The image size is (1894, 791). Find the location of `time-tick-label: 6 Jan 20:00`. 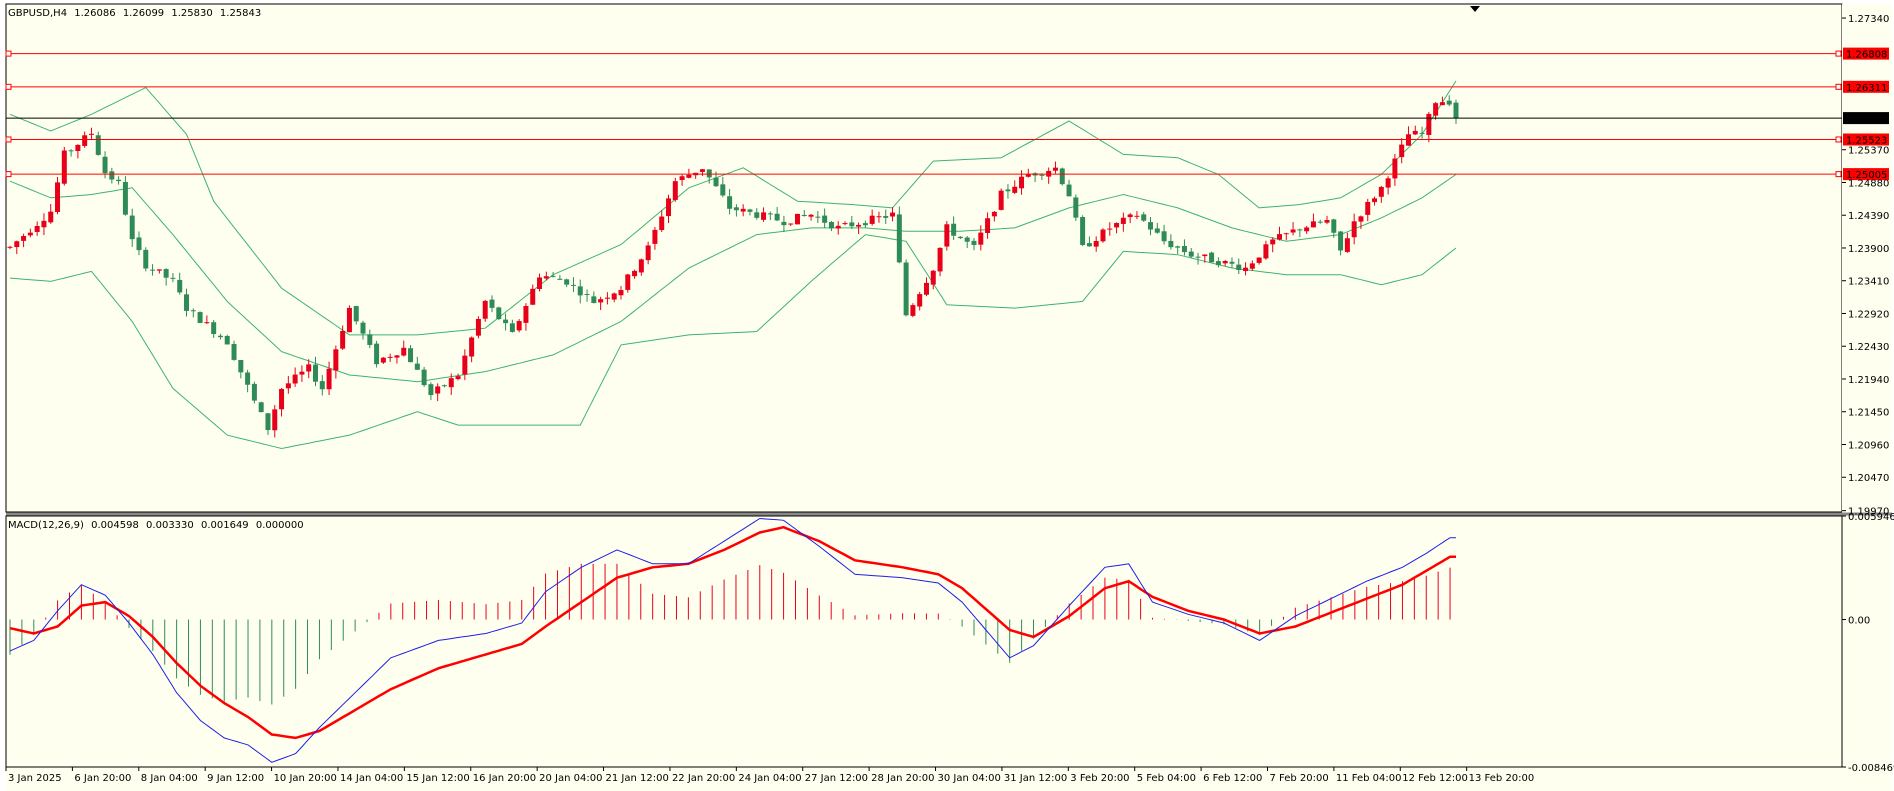

time-tick-label: 6 Jan 20:00 is located at coordinates (102, 778).